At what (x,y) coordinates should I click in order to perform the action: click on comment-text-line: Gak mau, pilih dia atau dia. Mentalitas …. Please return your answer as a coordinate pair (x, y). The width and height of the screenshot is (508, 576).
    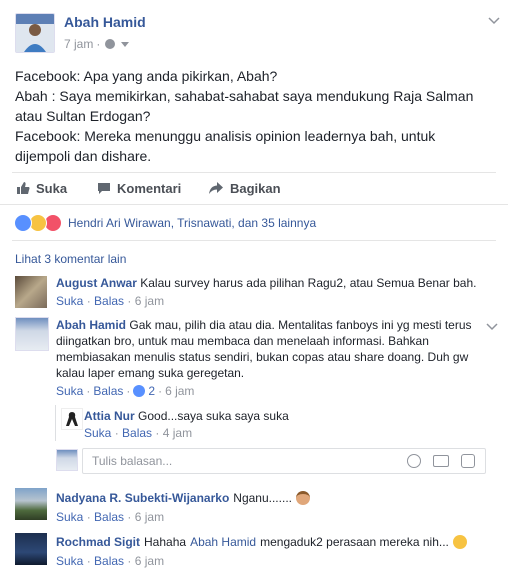
    Looking at the image, I should click on (300, 325).